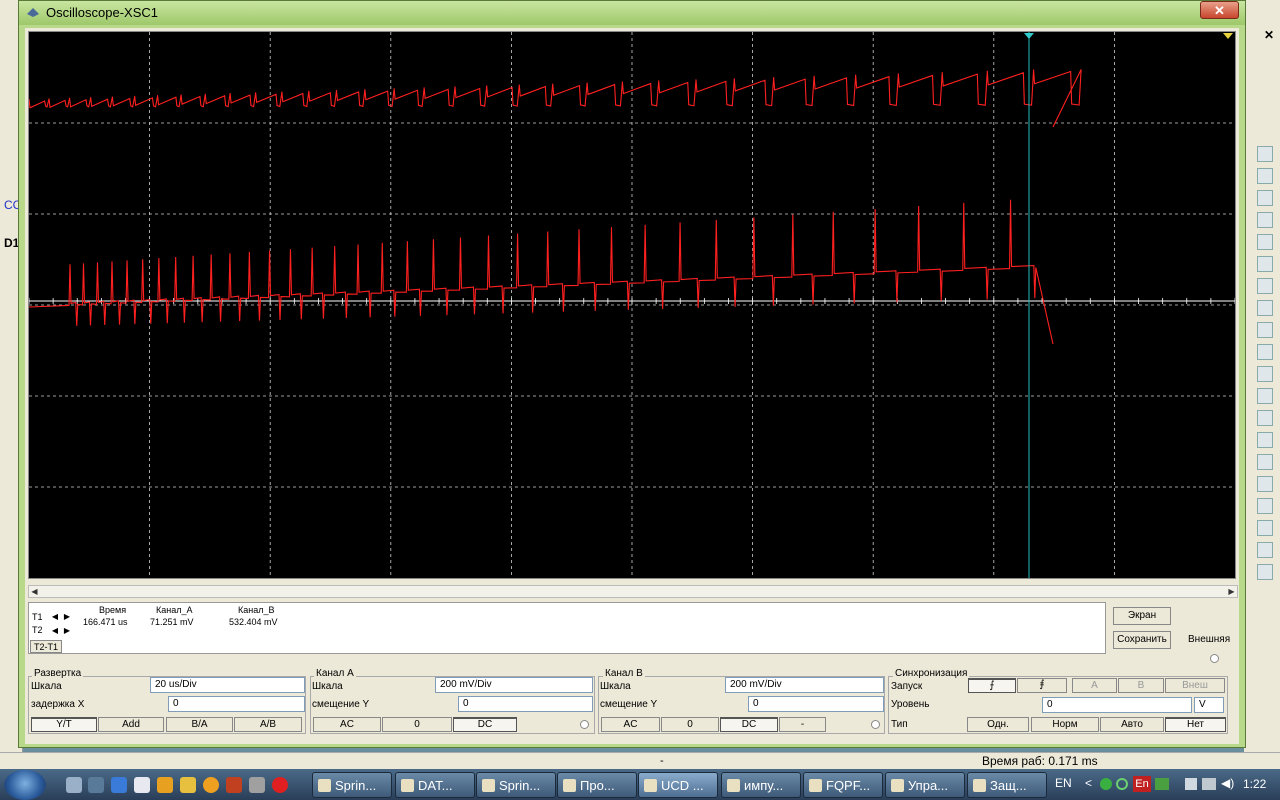 This screenshot has height=800, width=1280. What do you see at coordinates (1142, 784) in the screenshot?
I see `tray-lang-badge: En` at bounding box center [1142, 784].